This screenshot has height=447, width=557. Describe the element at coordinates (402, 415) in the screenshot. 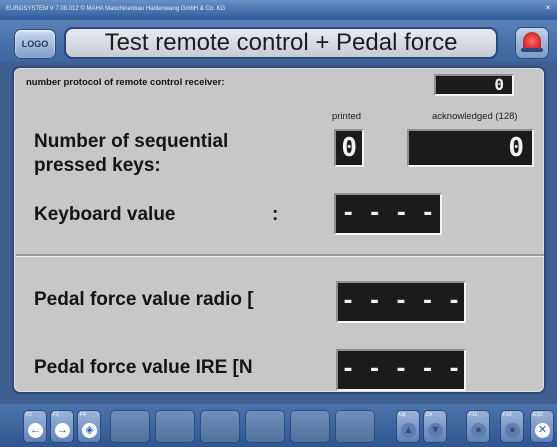

I see `up-label: Up` at that location.